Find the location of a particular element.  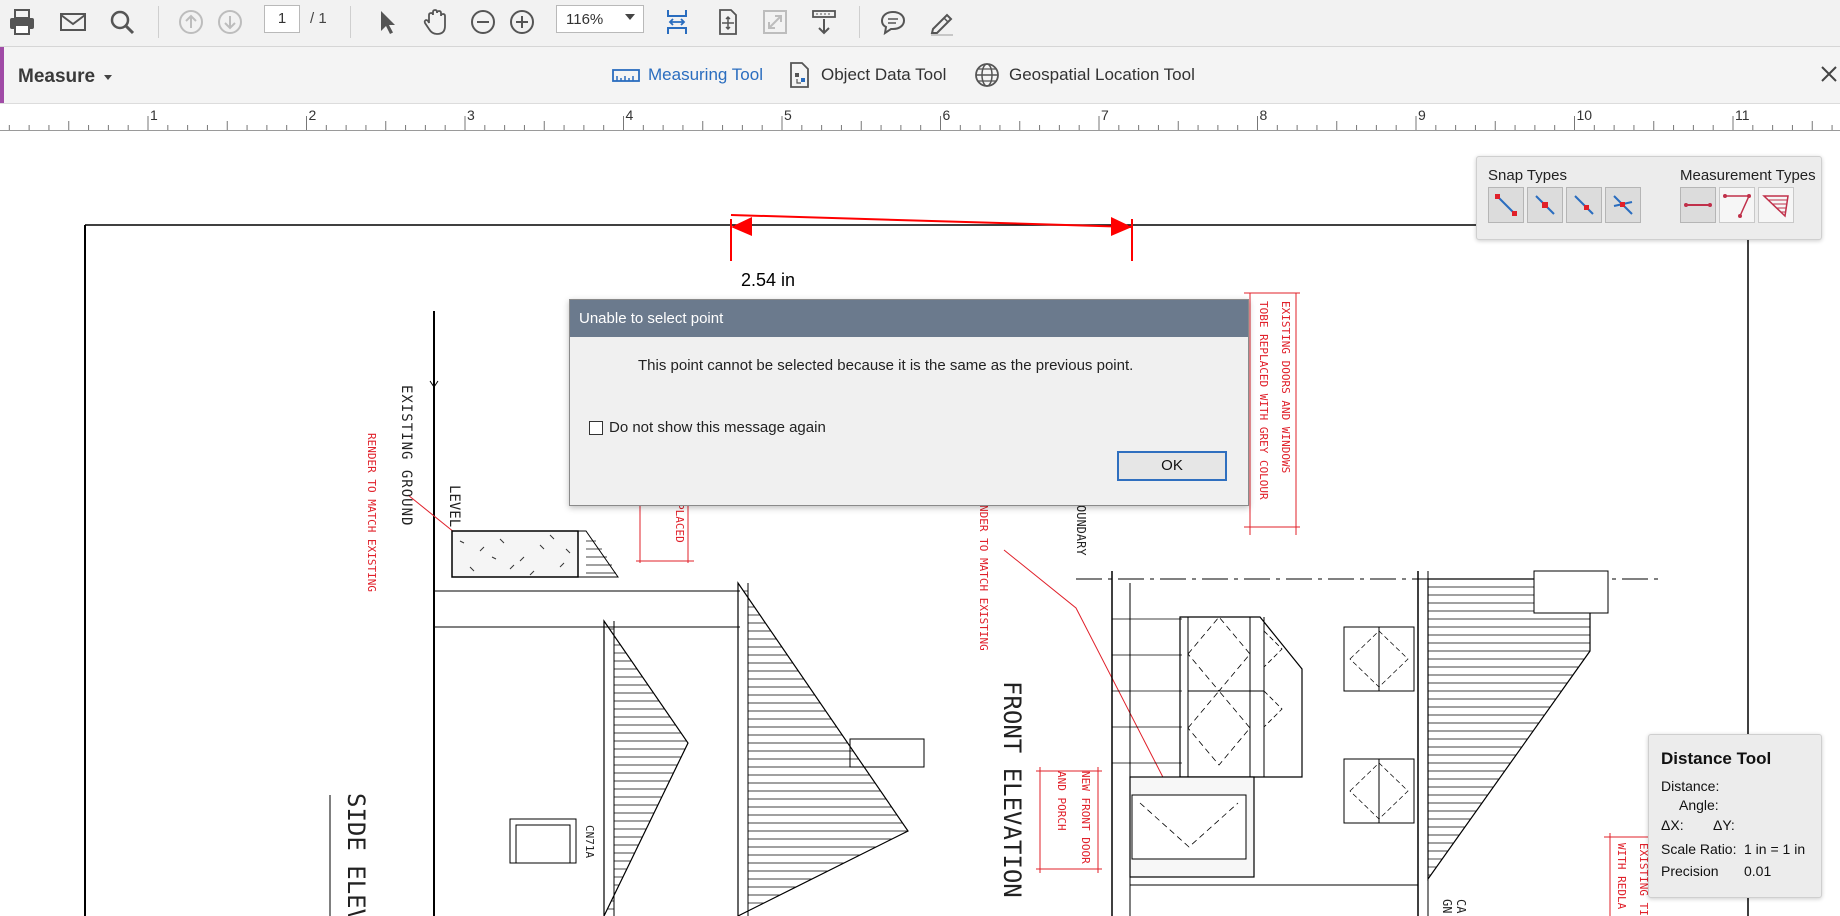

annotation-doors-line2: TOBE REPLACED WITH GREY COLOUR is located at coordinates (1263, 400).